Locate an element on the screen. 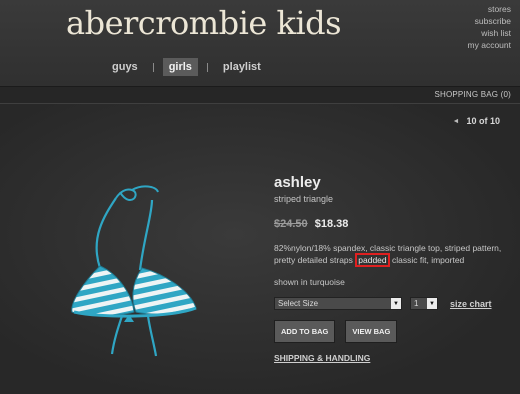 This screenshot has width=520, height=394. shopping-bag-link: SHOPPING BAG (0) is located at coordinates (472, 94).